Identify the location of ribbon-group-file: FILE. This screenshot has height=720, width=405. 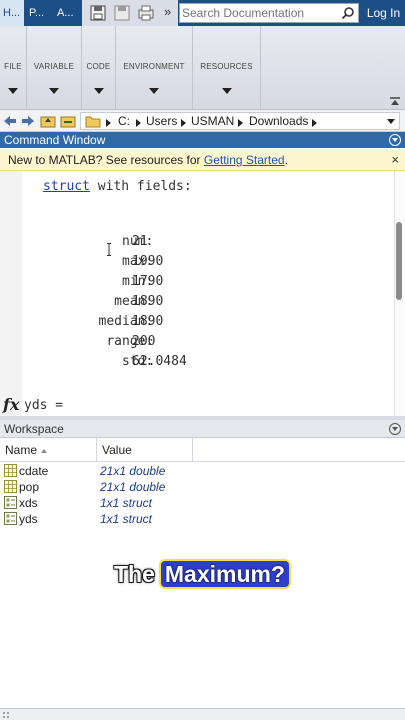
(13, 68).